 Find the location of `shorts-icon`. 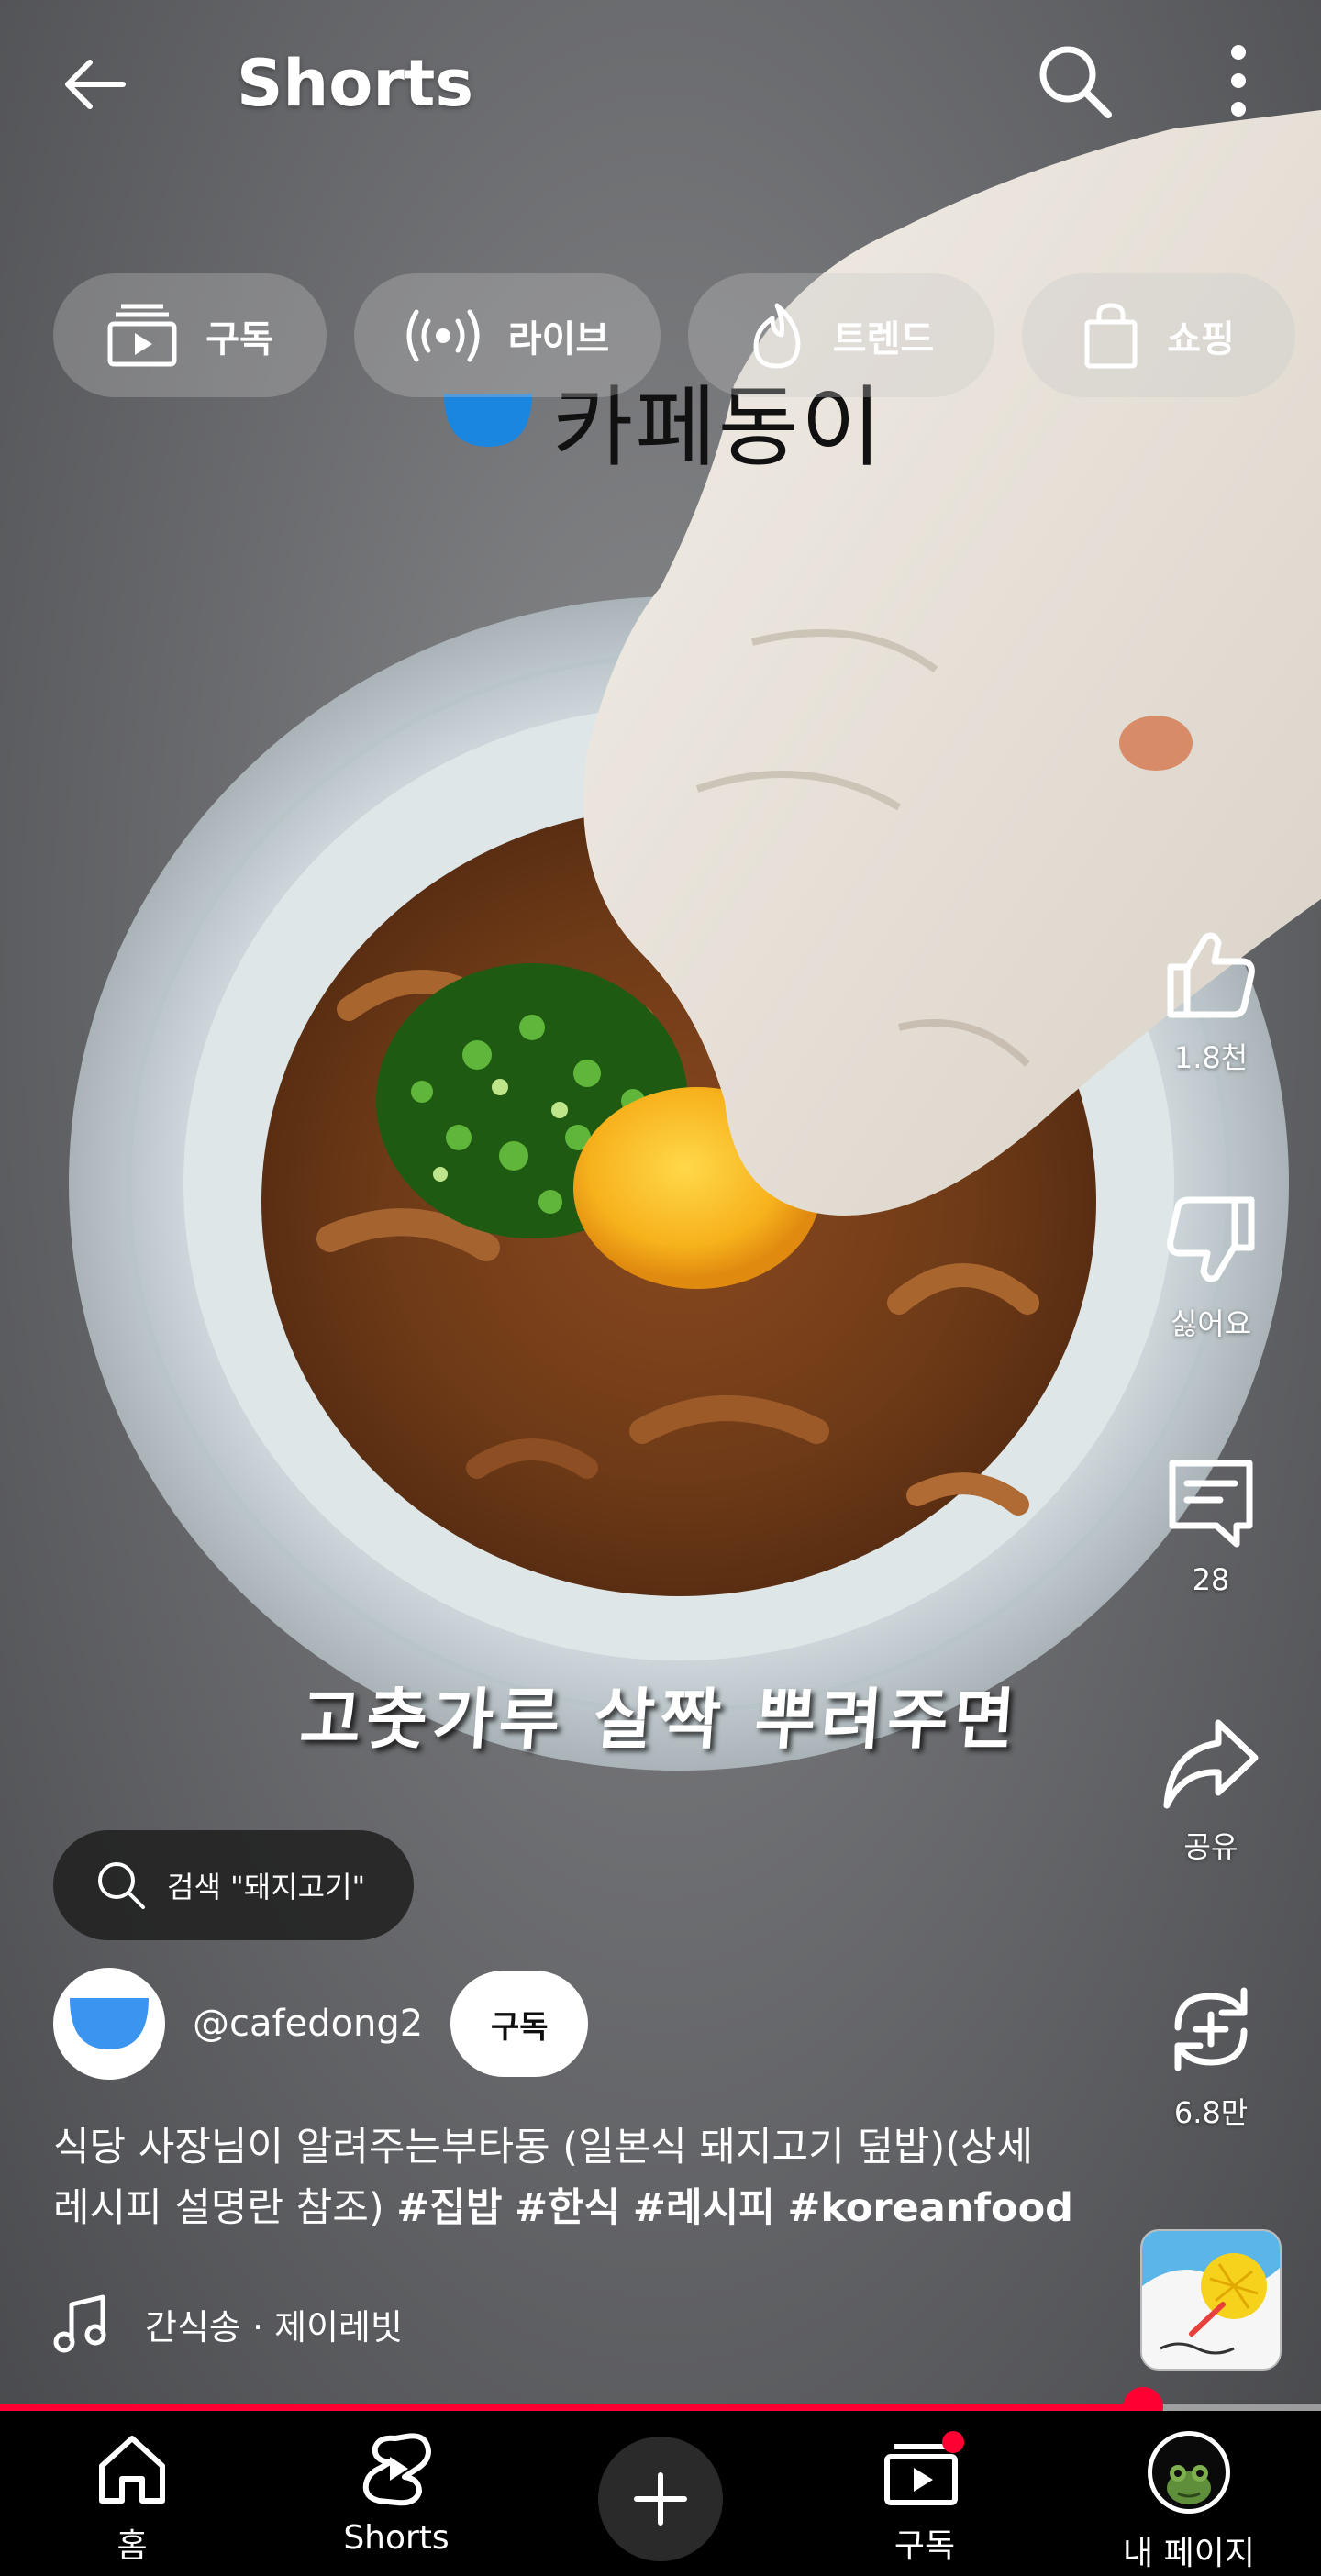

shorts-icon is located at coordinates (396, 2469).